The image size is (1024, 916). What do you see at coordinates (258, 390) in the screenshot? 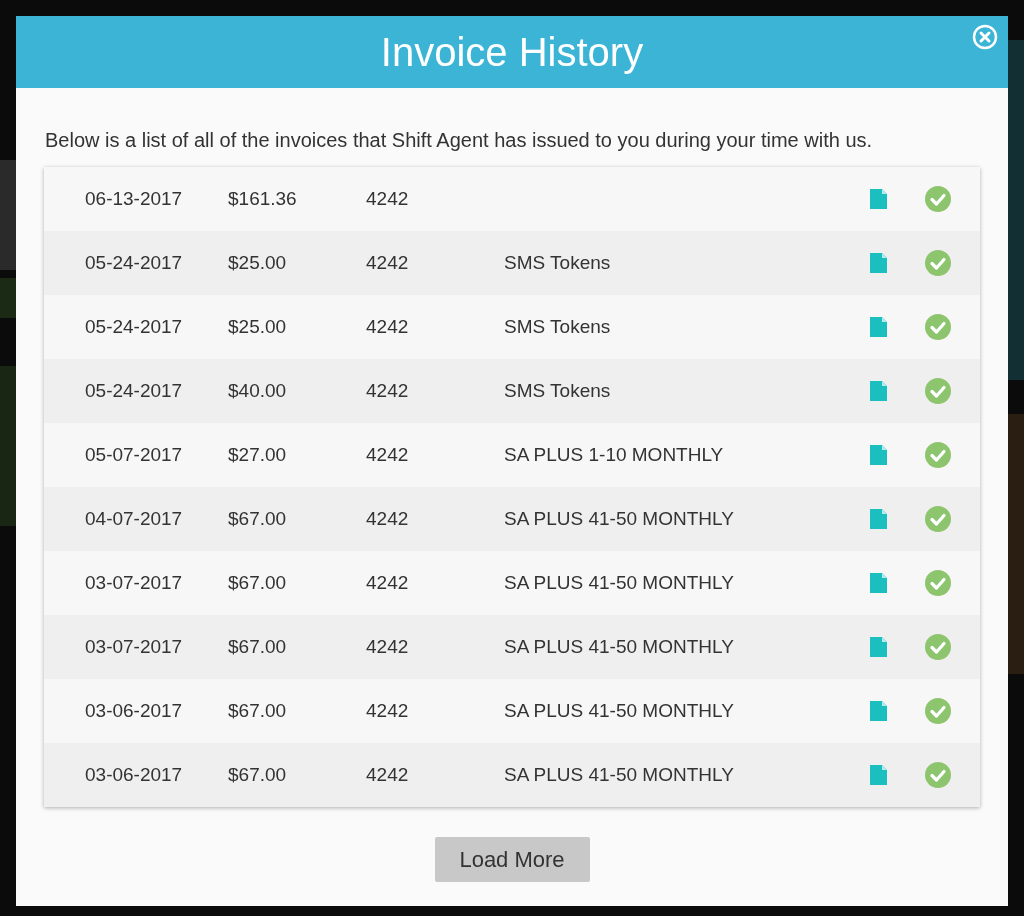
I see `amount-cell-text: $40.00` at bounding box center [258, 390].